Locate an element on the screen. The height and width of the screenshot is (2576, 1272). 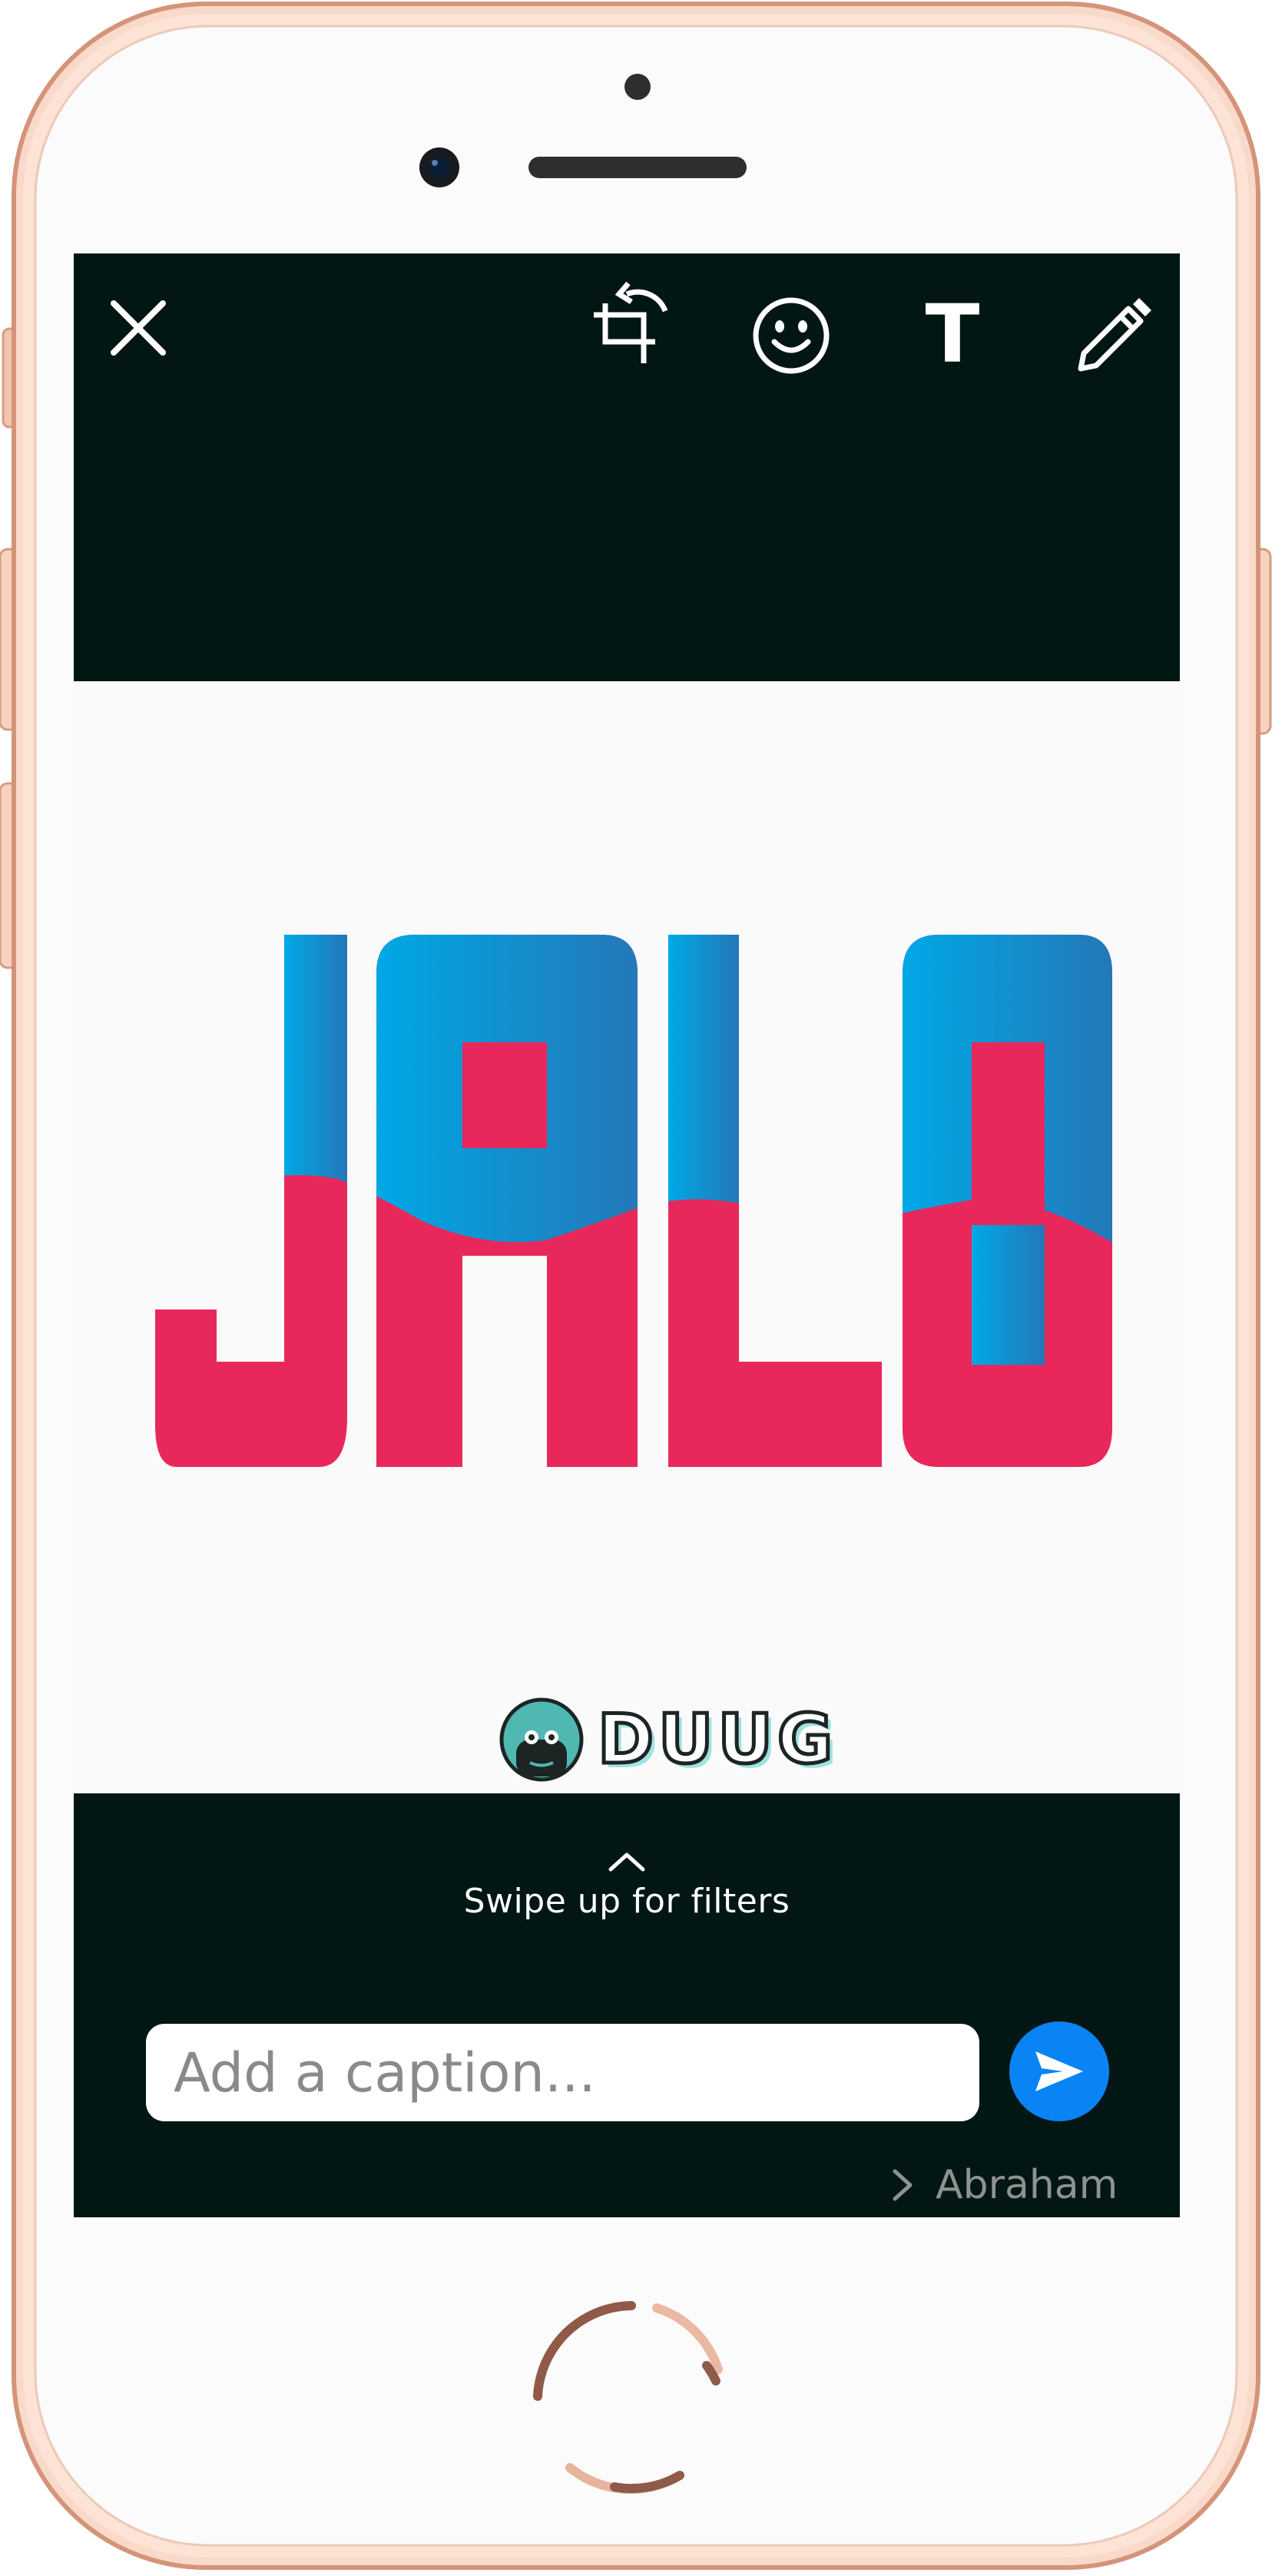
close-icon is located at coordinates (138, 328).